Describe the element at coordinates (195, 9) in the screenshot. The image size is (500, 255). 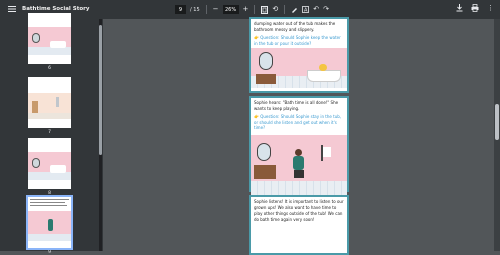
I see `page-total: / 15` at that location.